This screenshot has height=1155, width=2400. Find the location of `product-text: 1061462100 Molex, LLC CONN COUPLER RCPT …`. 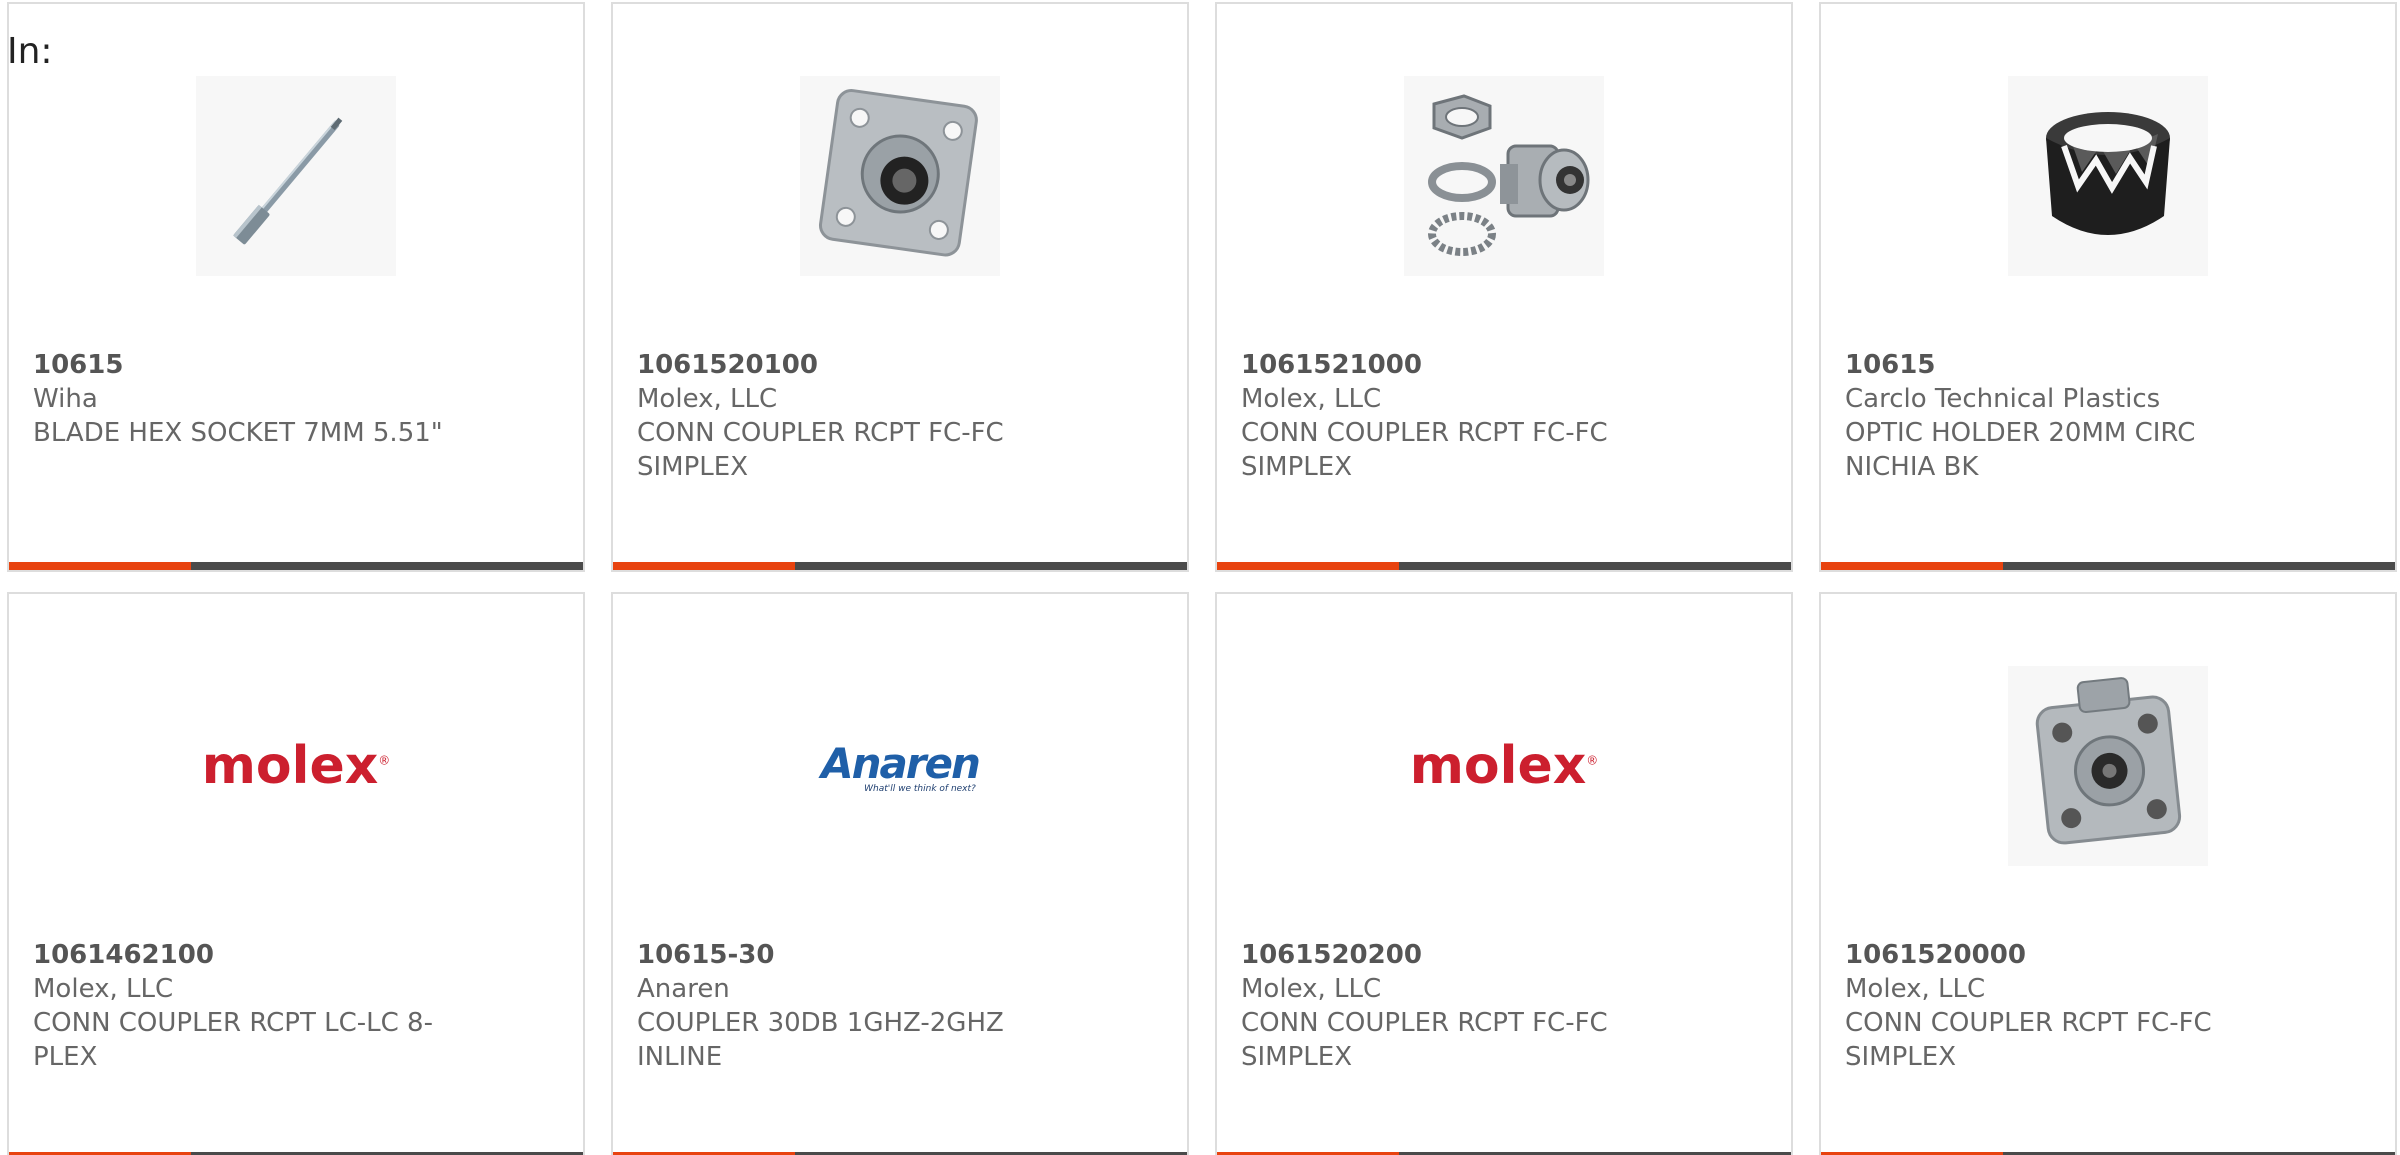

product-text: 1061462100 Molex, LLC CONN COUPLER RCPT … is located at coordinates (253, 1006).